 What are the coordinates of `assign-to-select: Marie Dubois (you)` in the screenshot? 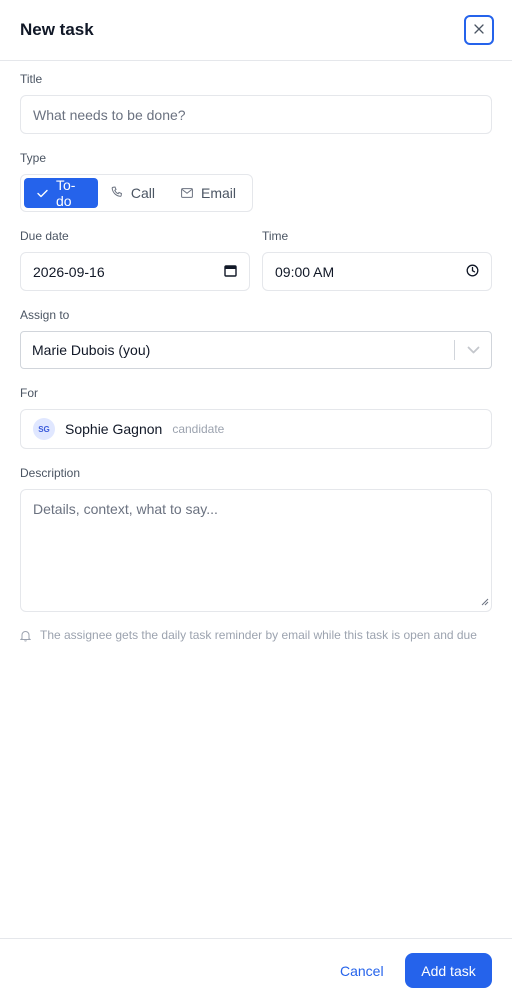 It's located at (256, 350).